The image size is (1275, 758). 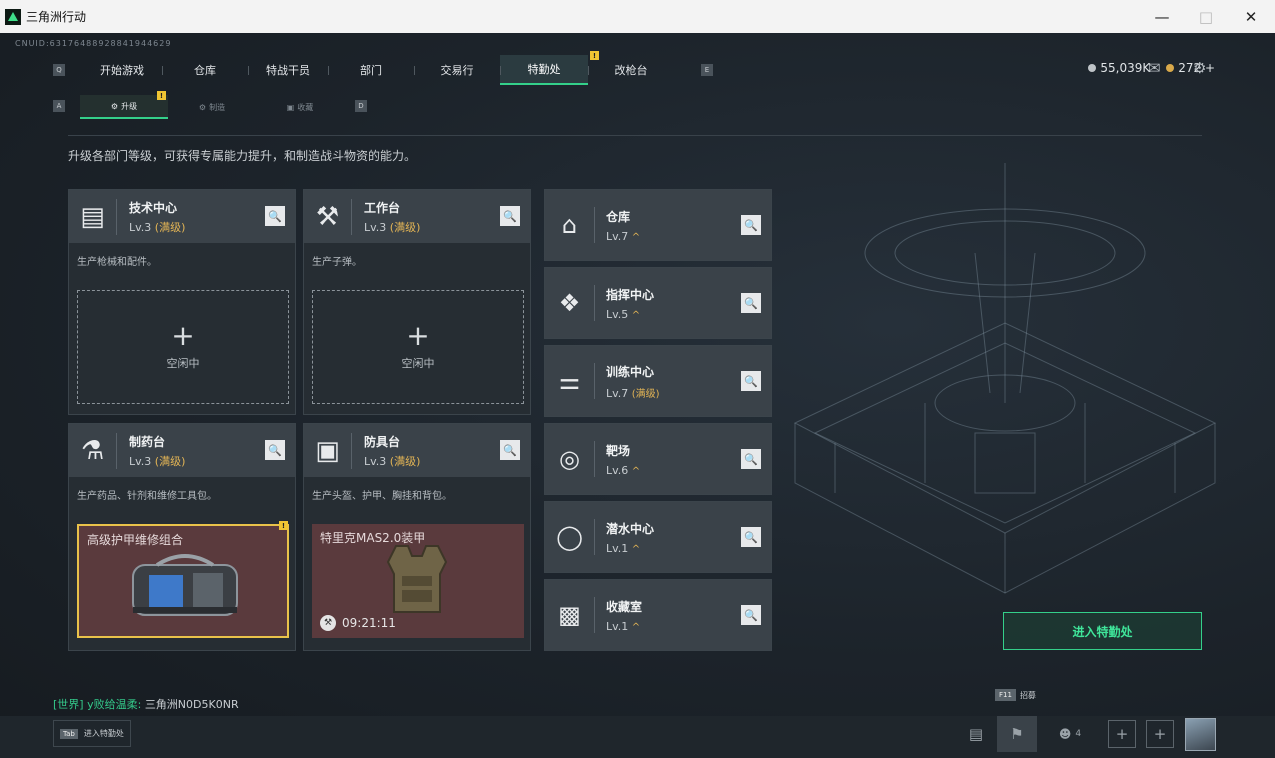 What do you see at coordinates (1154, 68) in the screenshot?
I see `mail-icon: ✉` at bounding box center [1154, 68].